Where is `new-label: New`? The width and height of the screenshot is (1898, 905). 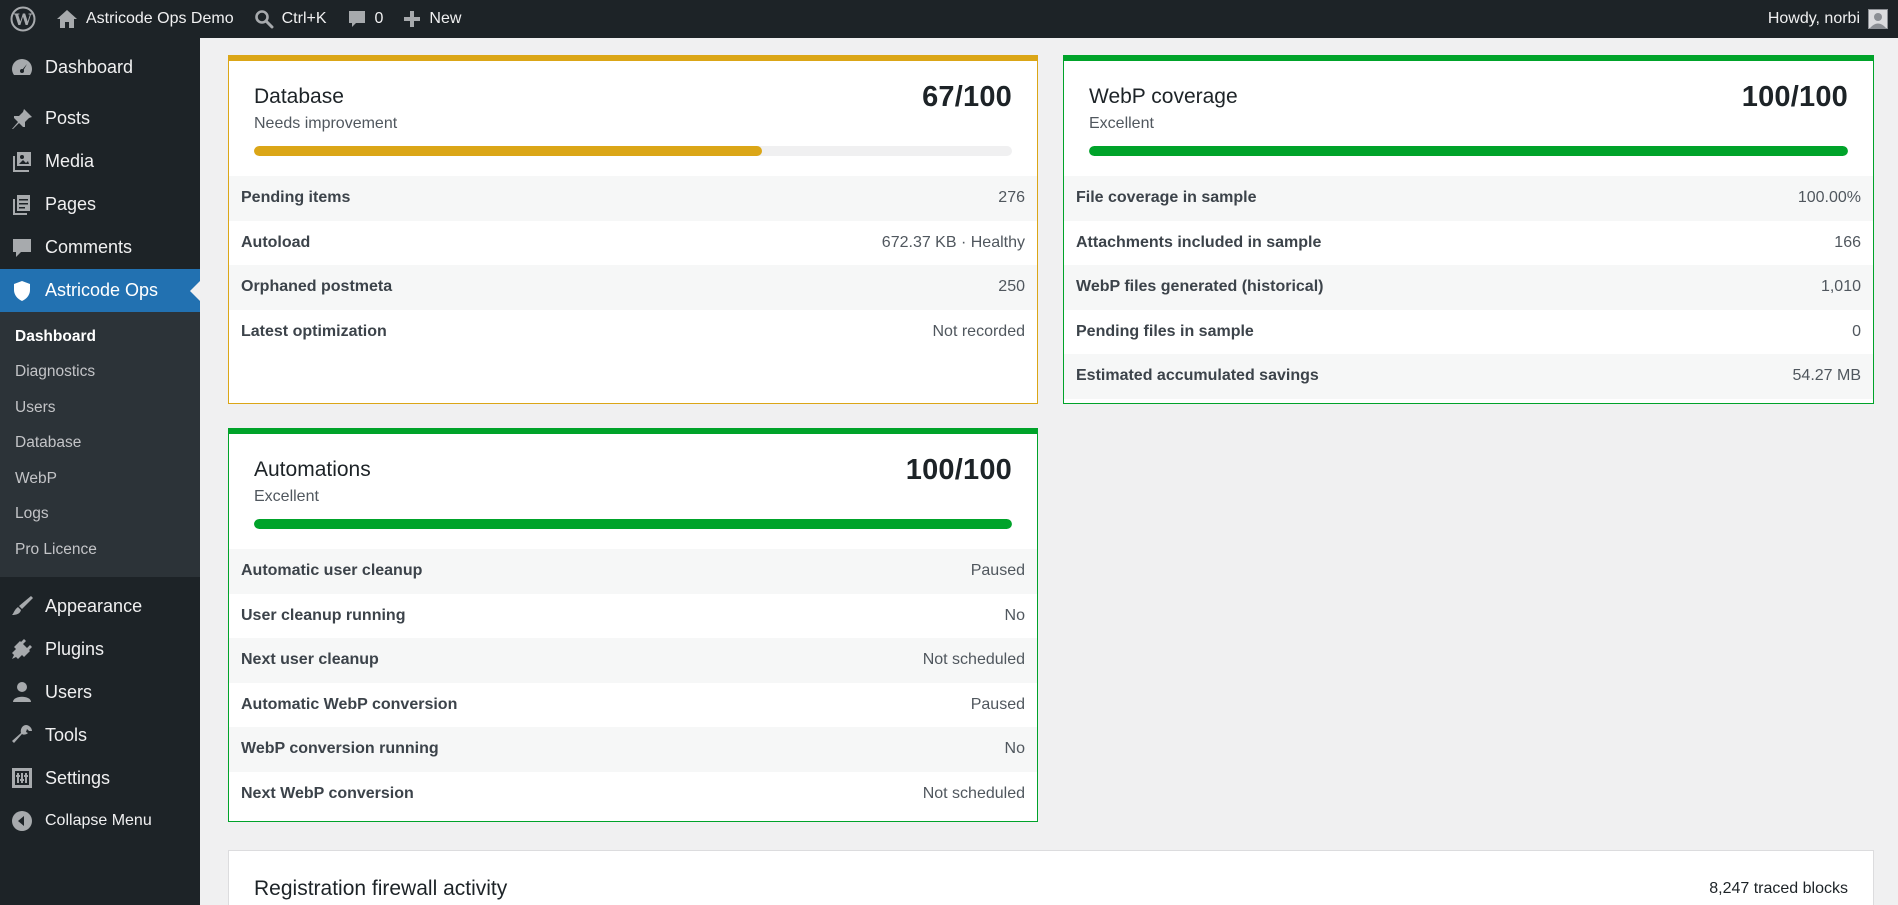
new-label: New is located at coordinates (445, 18).